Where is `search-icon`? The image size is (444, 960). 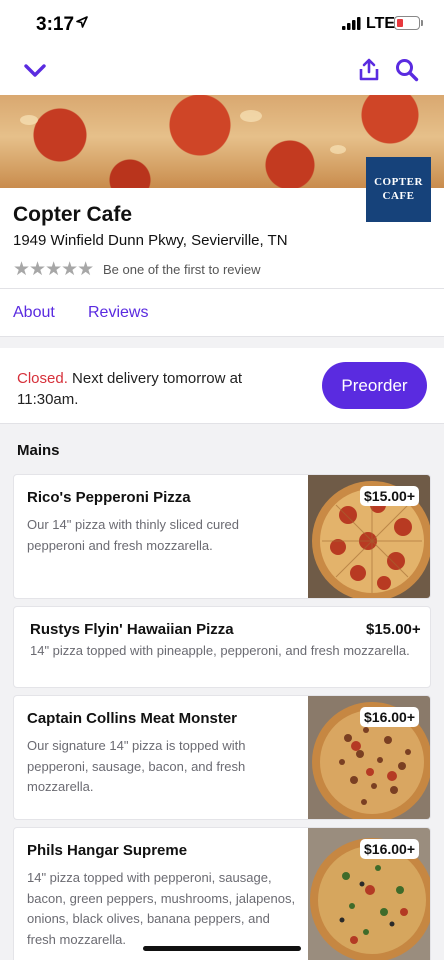 search-icon is located at coordinates (407, 70).